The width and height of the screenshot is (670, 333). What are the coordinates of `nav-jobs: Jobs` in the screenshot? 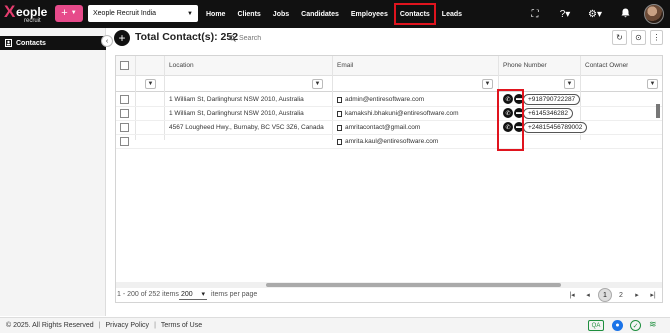 It's located at (281, 14).